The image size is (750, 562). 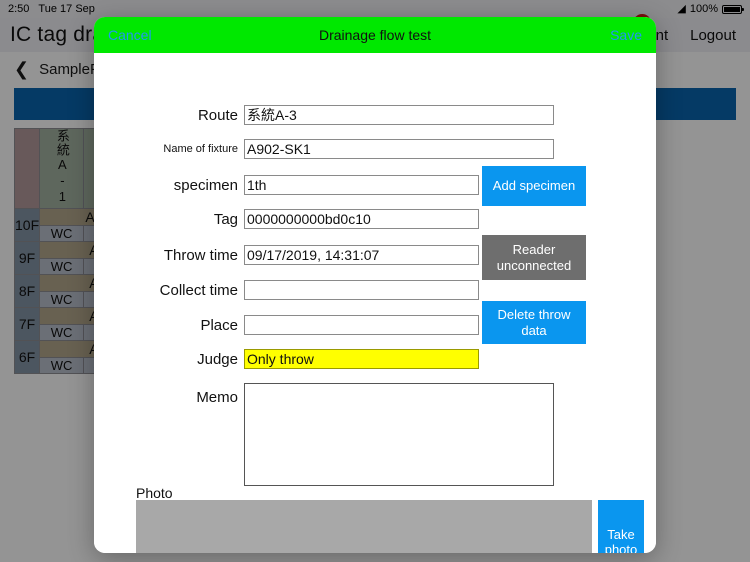 I want to click on delete-throw-data-button: Delete throw data, so click(x=534, y=322).